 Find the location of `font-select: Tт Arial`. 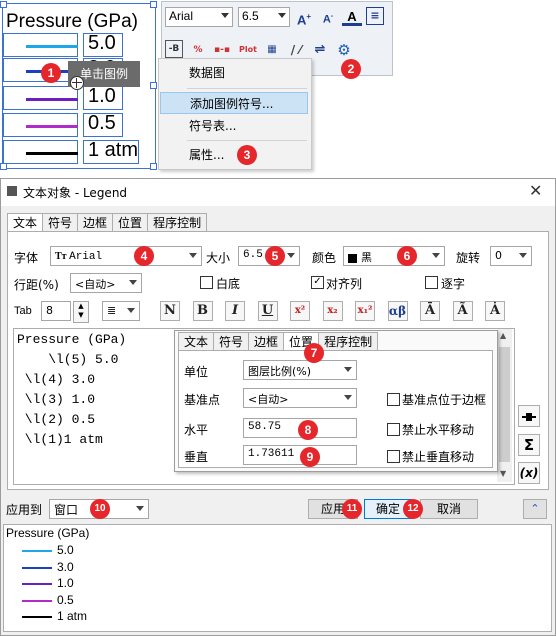

font-select: Tт Arial is located at coordinates (126, 256).